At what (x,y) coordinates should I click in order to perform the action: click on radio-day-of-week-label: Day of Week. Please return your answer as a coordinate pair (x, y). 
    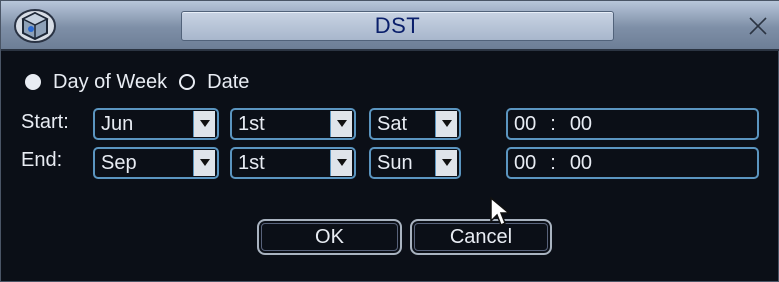
    Looking at the image, I should click on (110, 82).